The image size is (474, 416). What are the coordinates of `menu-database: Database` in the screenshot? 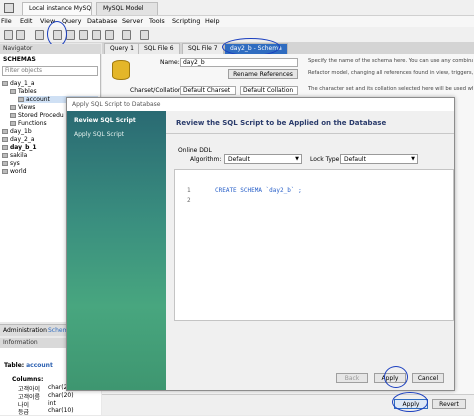 It's located at (102, 21).